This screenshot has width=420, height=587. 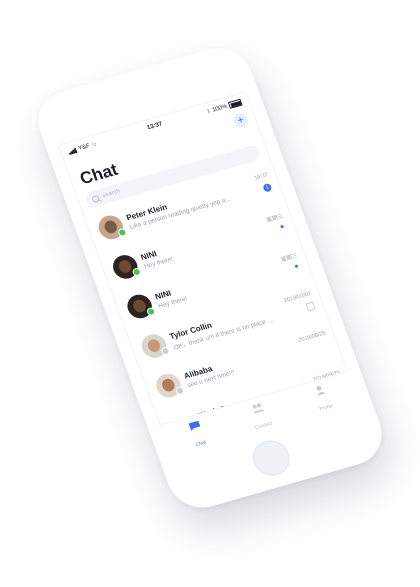 What do you see at coordinates (96, 198) in the screenshot?
I see `search-icon` at bounding box center [96, 198].